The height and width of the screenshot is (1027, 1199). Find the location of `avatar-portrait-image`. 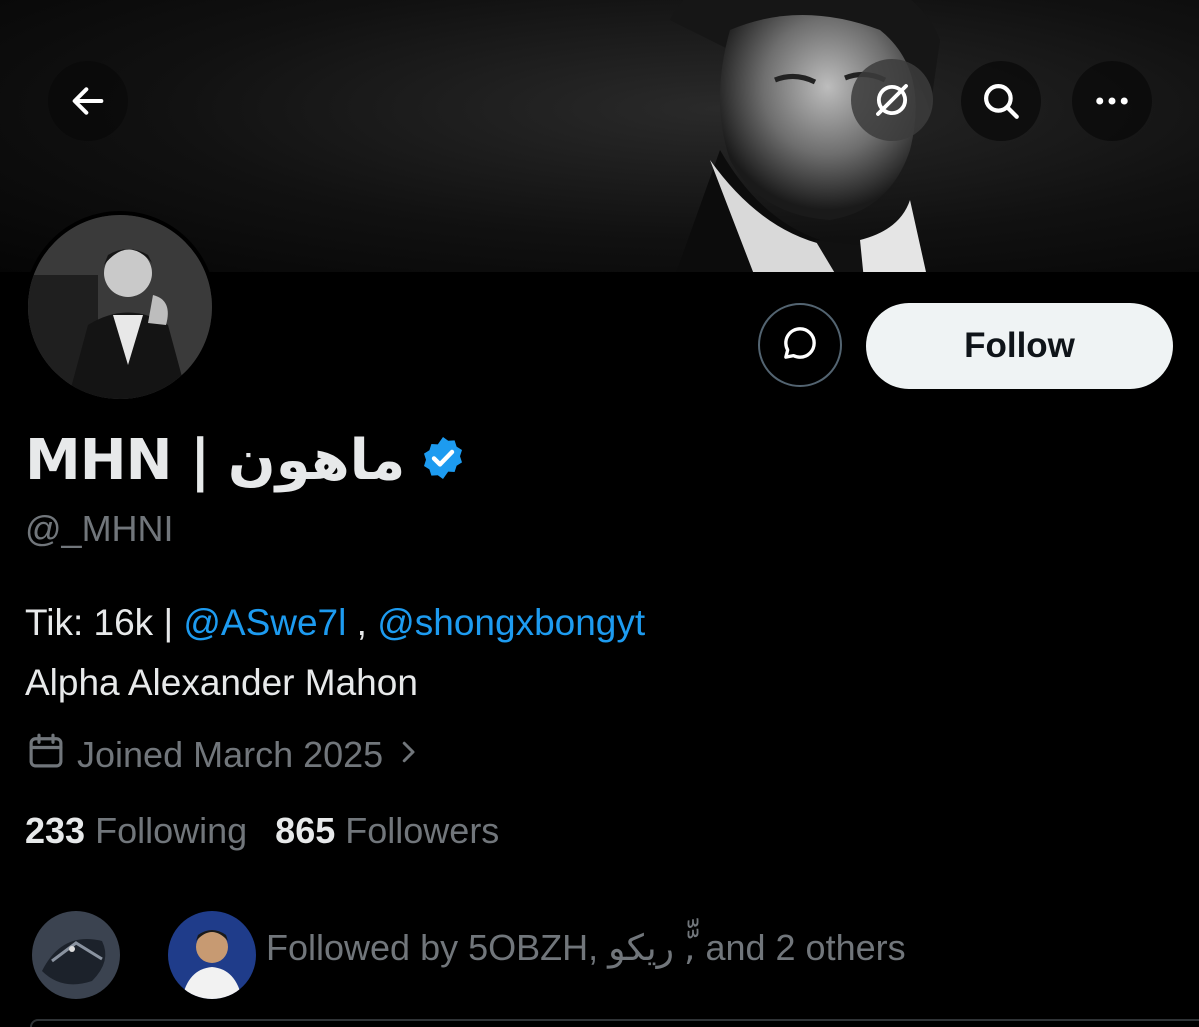

avatar-portrait-image is located at coordinates (120, 307).